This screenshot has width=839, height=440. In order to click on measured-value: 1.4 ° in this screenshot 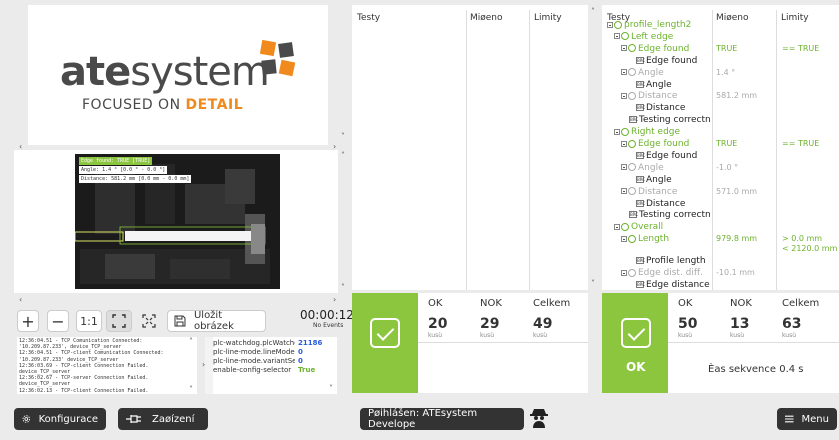, I will do `click(726, 72)`.